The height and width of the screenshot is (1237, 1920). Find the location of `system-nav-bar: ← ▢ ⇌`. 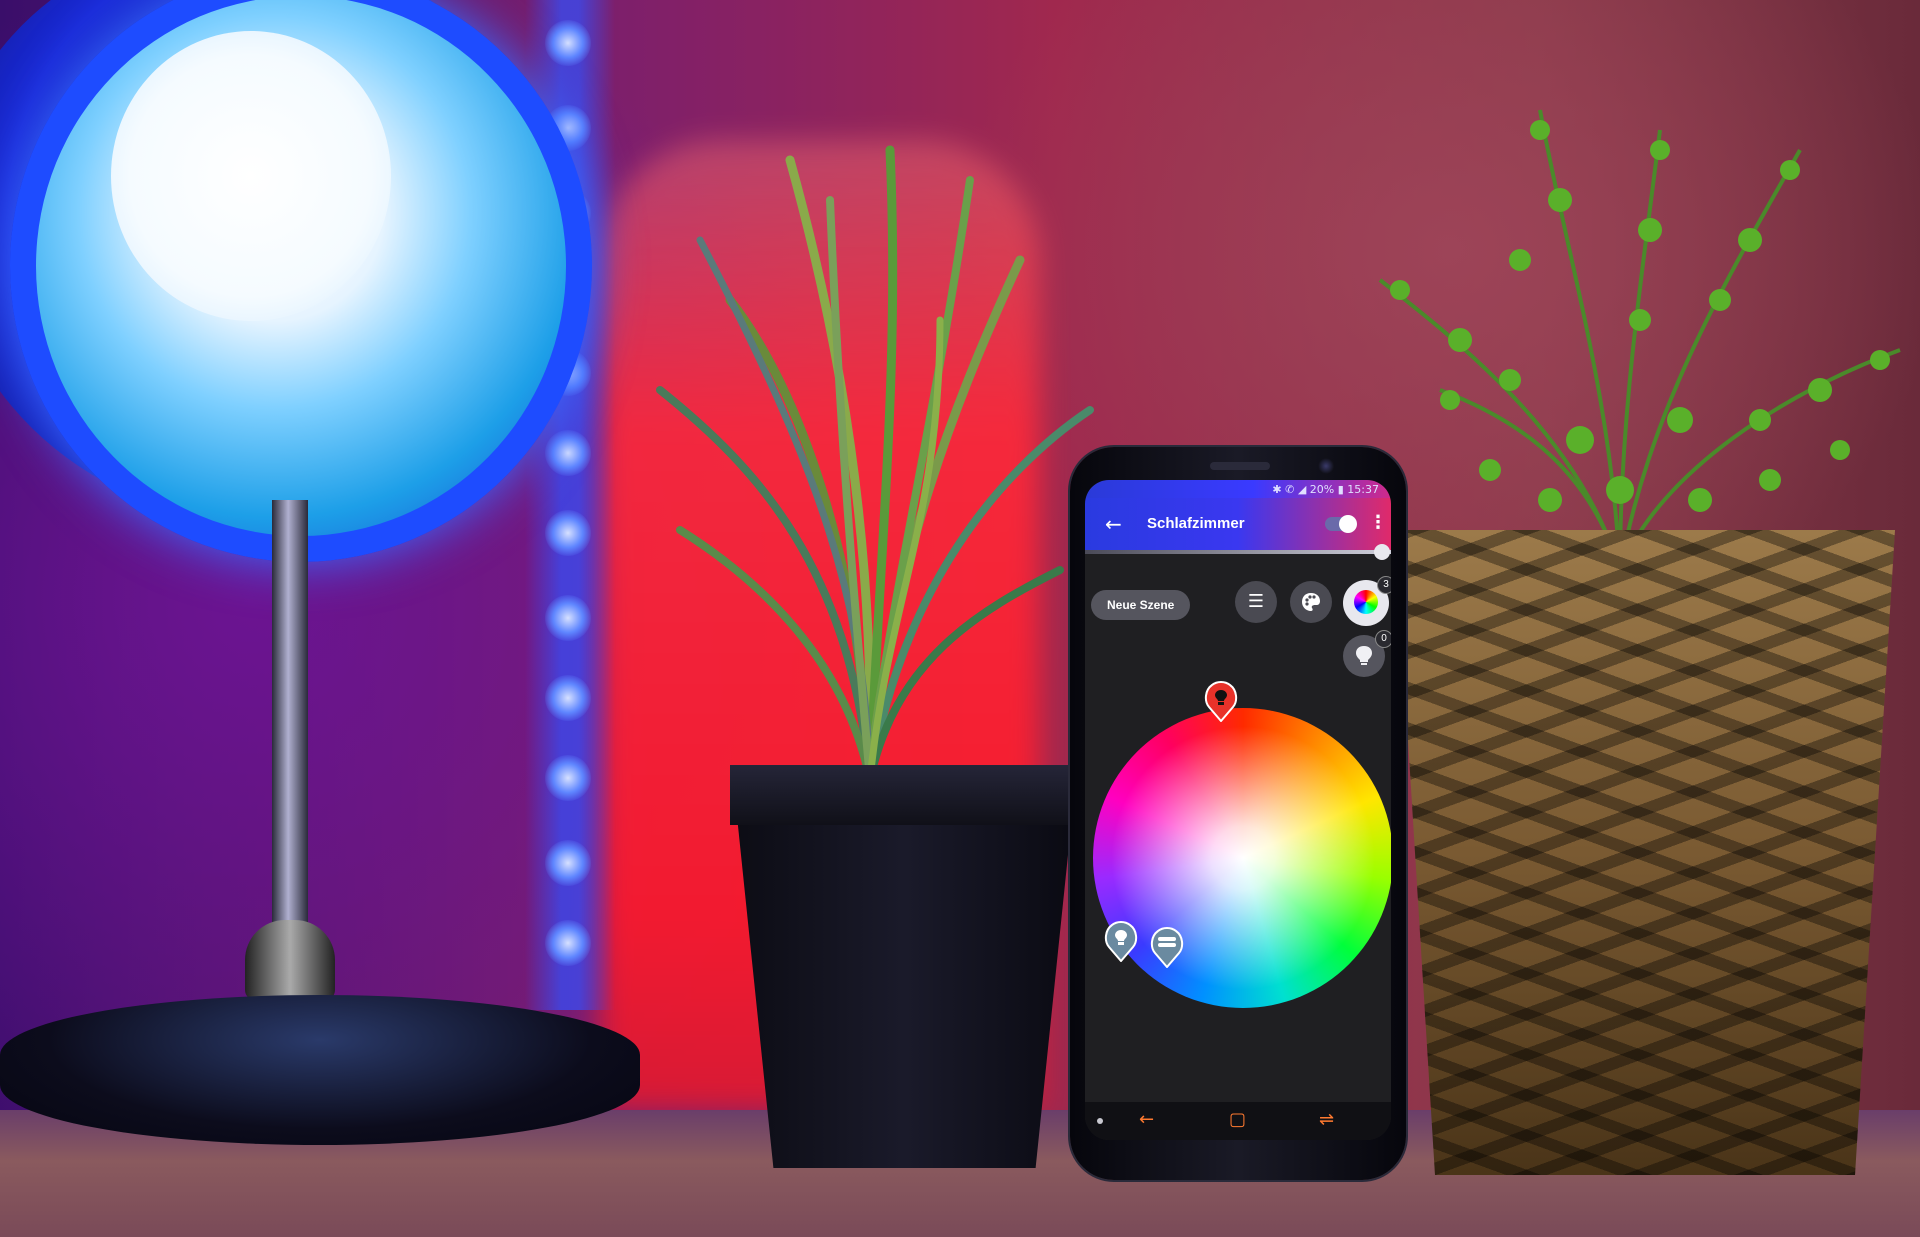

system-nav-bar: ← ▢ ⇌ is located at coordinates (1238, 1121).